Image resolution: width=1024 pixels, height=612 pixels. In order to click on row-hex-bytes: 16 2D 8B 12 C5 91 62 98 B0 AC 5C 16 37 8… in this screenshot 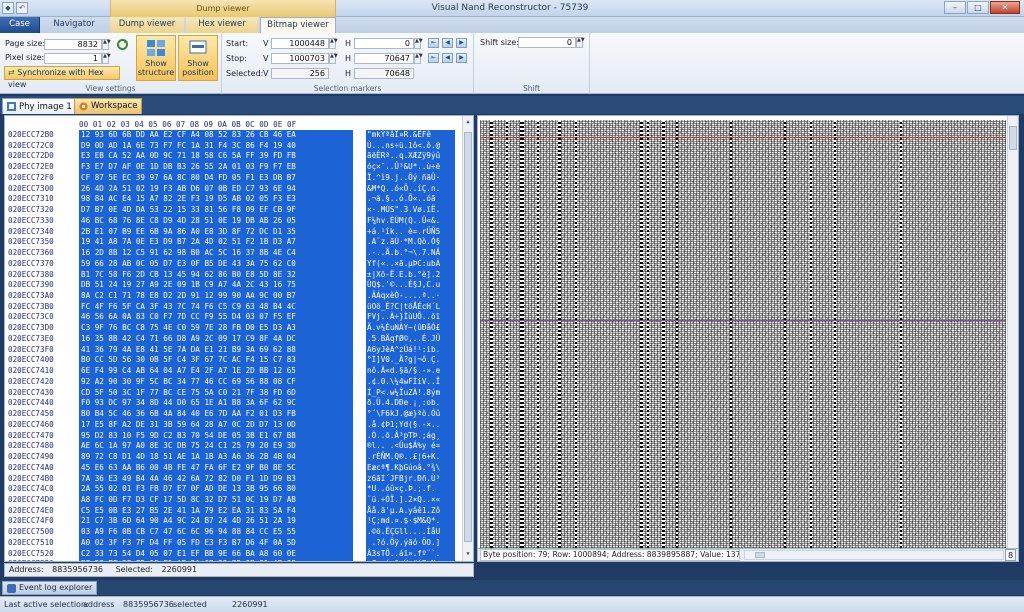, I will do `click(217, 253)`.